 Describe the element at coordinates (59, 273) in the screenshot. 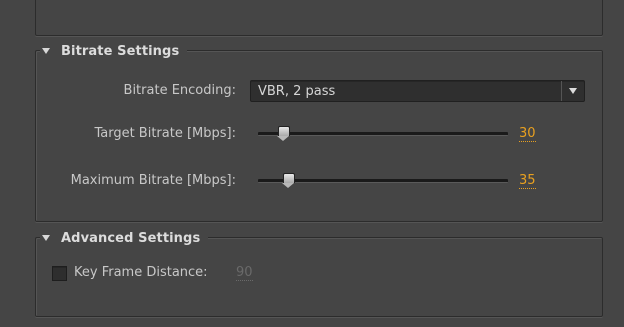

I see `key-frame-distance-checkbox` at that location.